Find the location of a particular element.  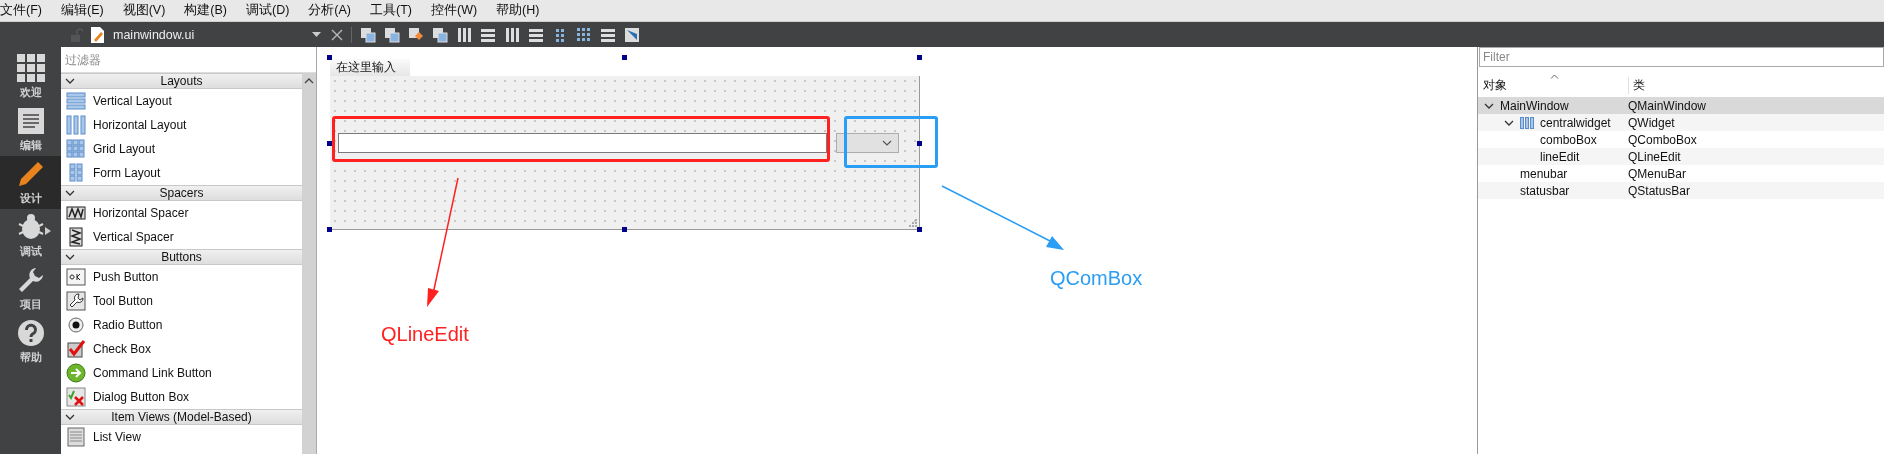

wrench-icon is located at coordinates (76, 301).